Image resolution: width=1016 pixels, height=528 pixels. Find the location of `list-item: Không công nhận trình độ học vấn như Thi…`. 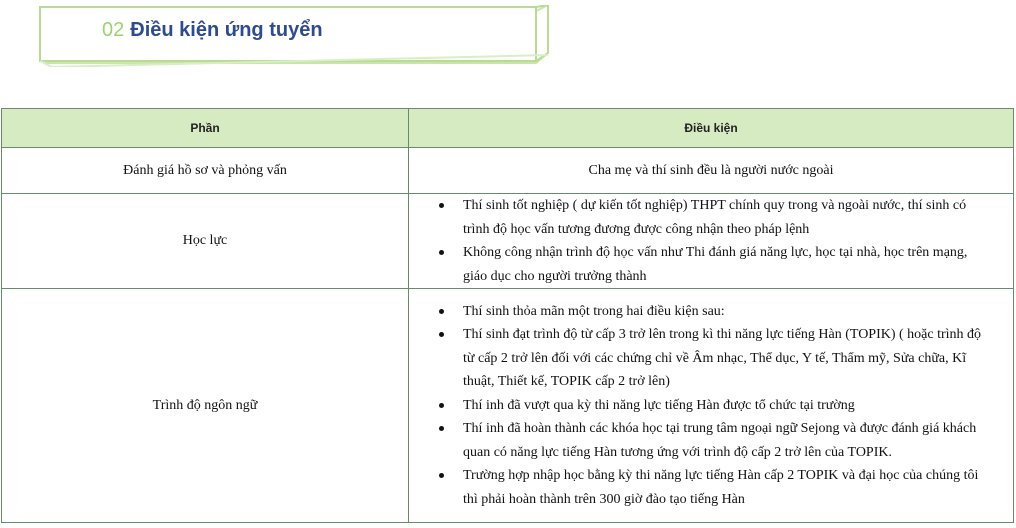

list-item: Không công nhận trình độ học vấn như Thi… is located at coordinates (710, 264).